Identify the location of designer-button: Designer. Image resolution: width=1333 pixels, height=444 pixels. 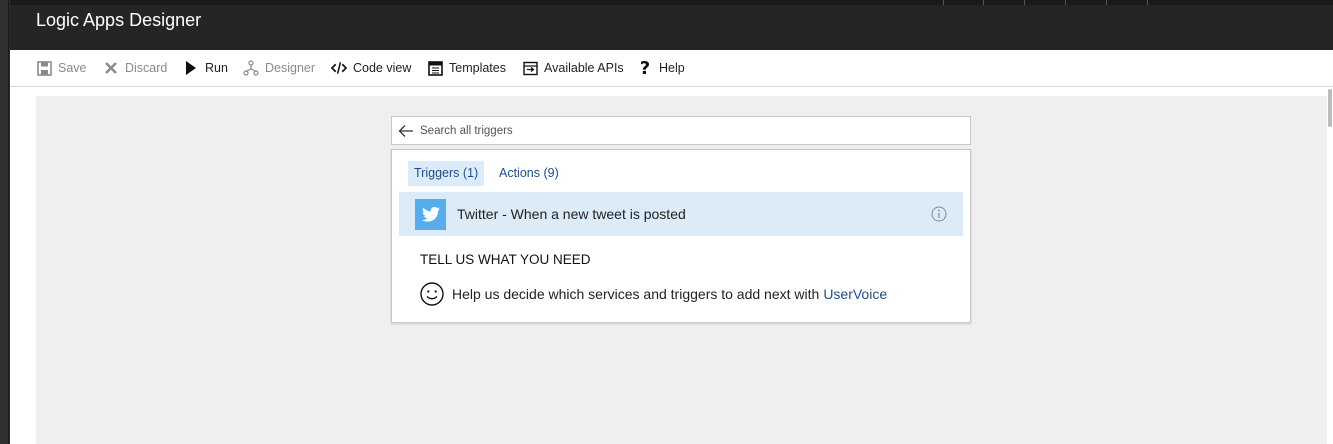
(279, 68).